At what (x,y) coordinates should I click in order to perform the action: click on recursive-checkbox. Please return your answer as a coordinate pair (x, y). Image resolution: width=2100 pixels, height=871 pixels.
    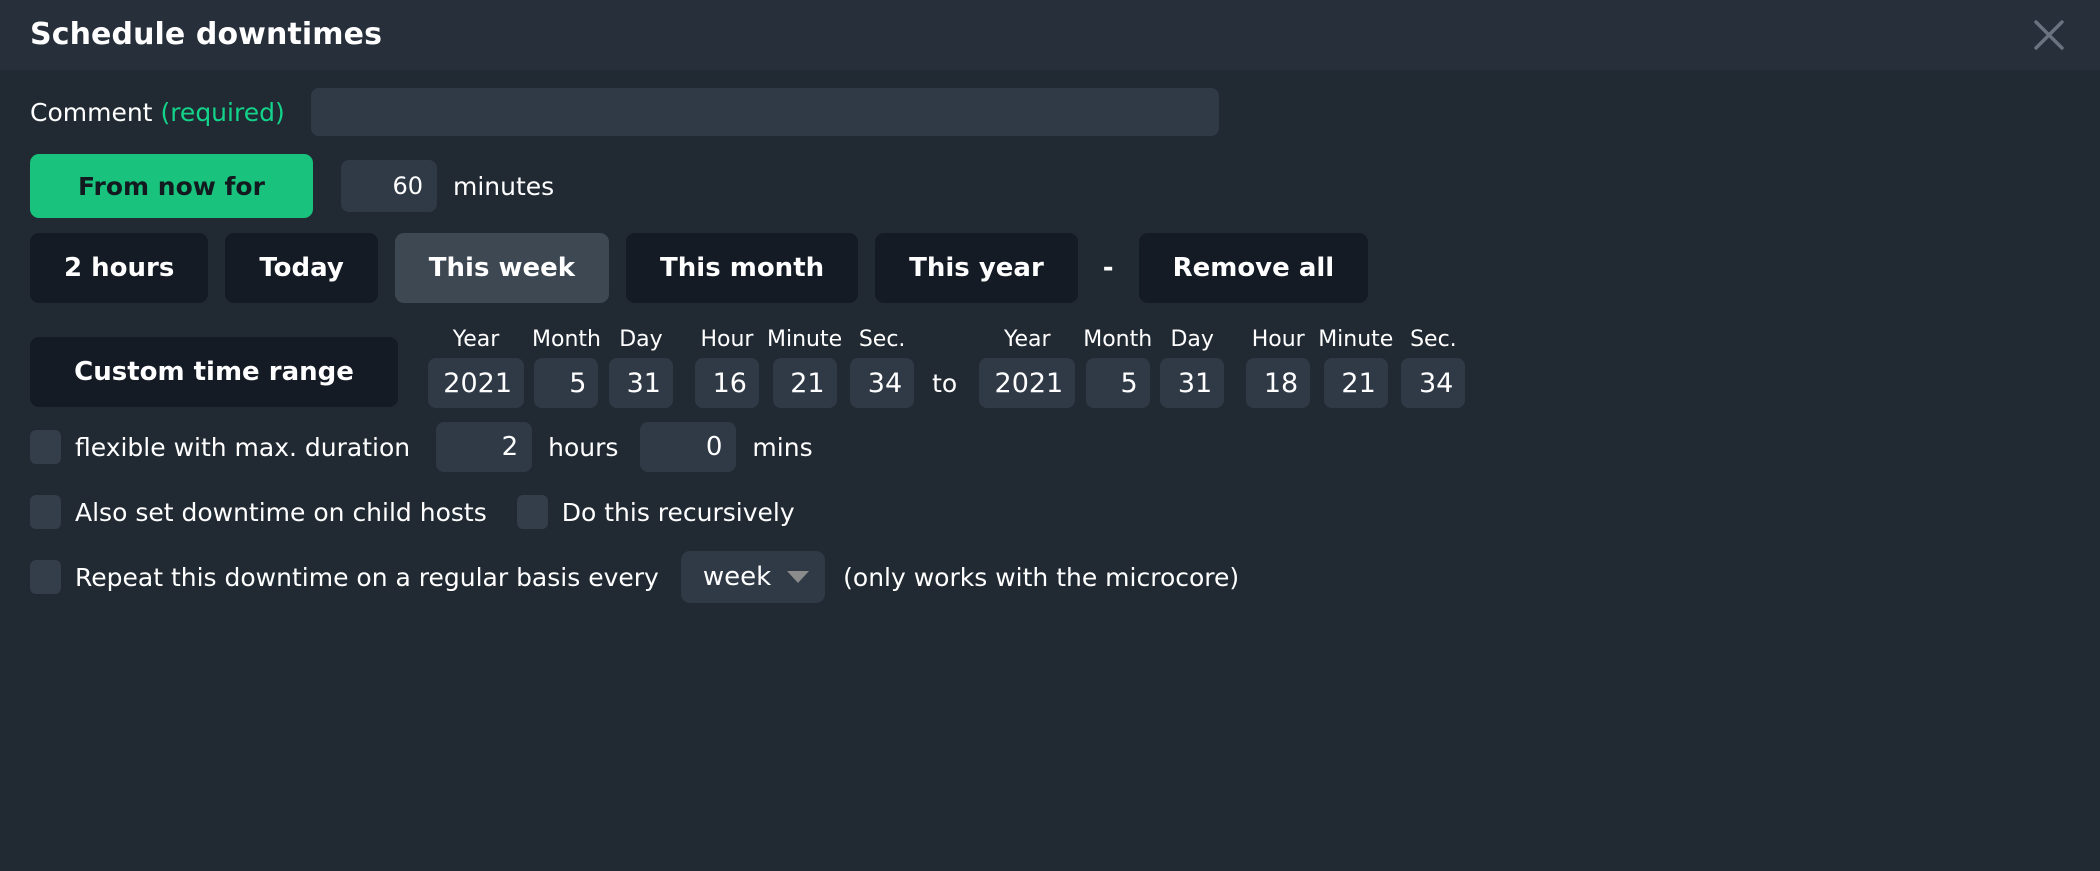
    Looking at the image, I should click on (532, 512).